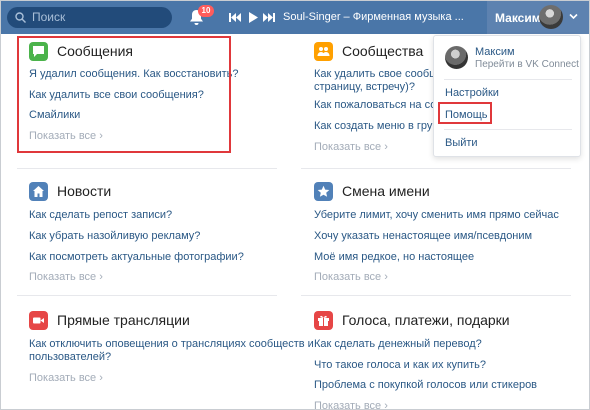  I want to click on search-input: Поиск, so click(89, 17).